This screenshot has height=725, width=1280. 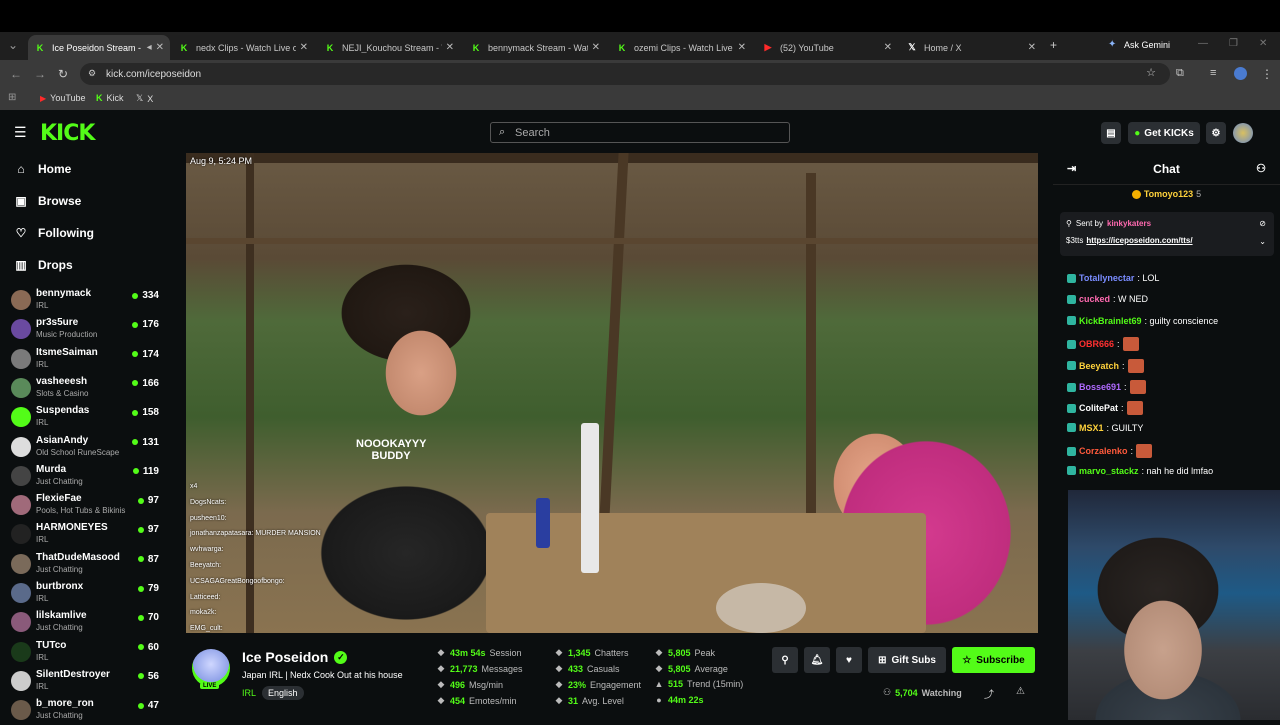 I want to click on expand-chevron-icon: ⌄, so click(x=1262, y=241).